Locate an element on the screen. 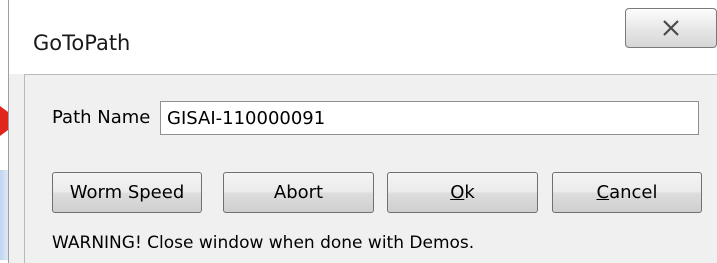 Image resolution: width=717 pixels, height=263 pixels. cancel-button: Cancel is located at coordinates (627, 192).